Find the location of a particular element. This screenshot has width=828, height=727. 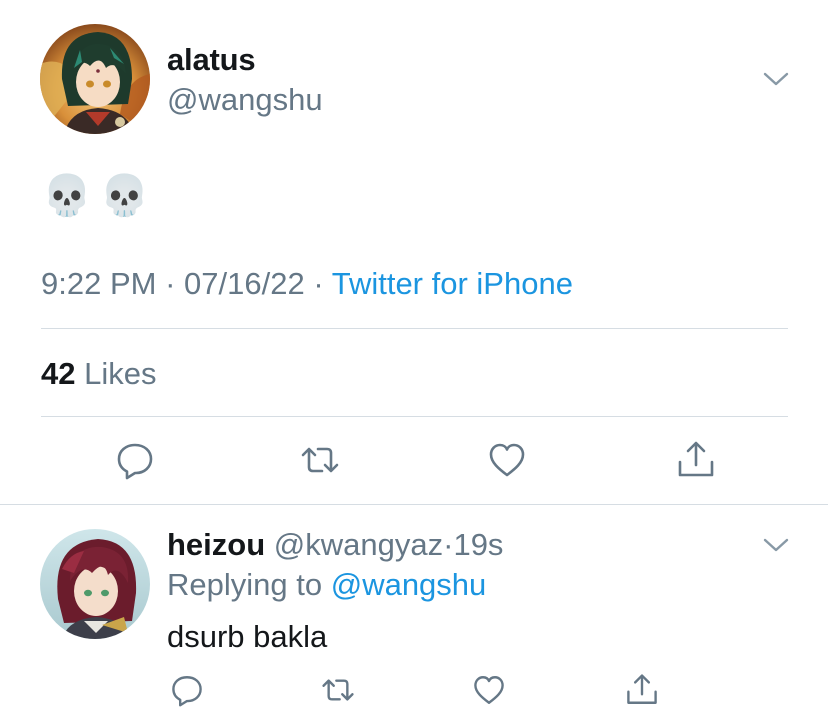

reply-like-button is located at coordinates (489, 690).